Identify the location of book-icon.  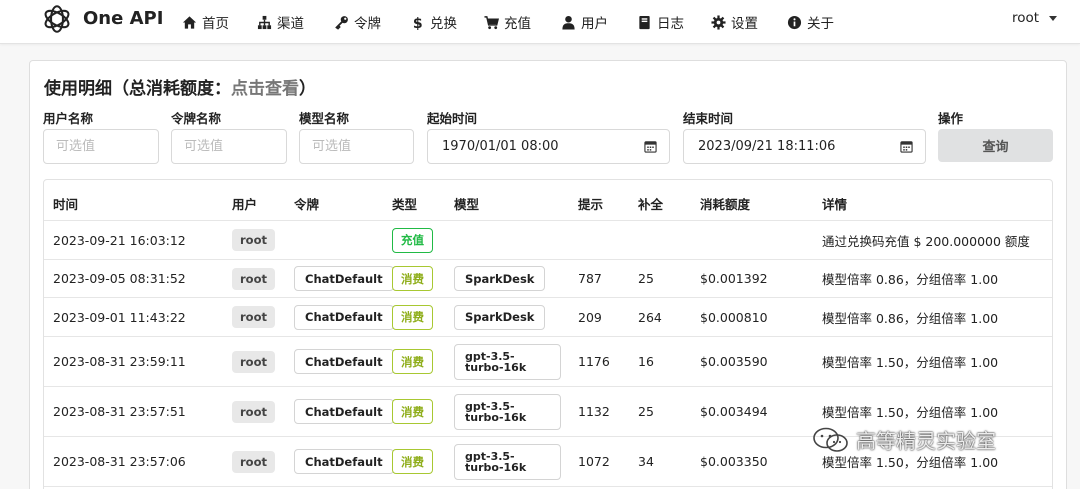
(644, 22).